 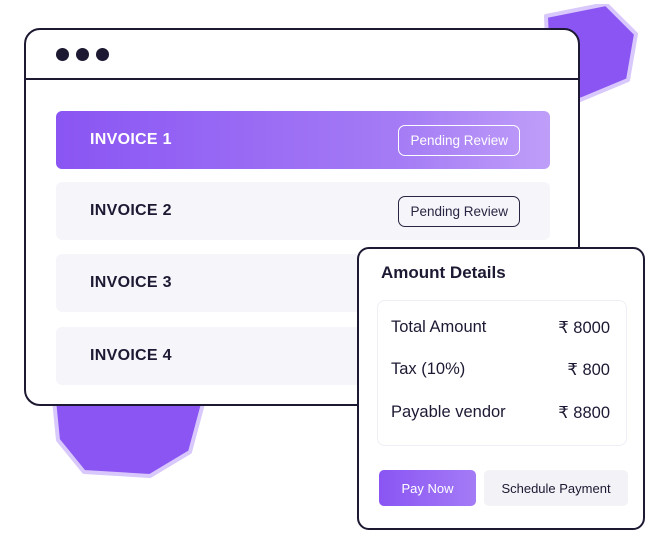 I want to click on detail-row-total: Total Amount ₹ 8000, so click(x=500, y=328).